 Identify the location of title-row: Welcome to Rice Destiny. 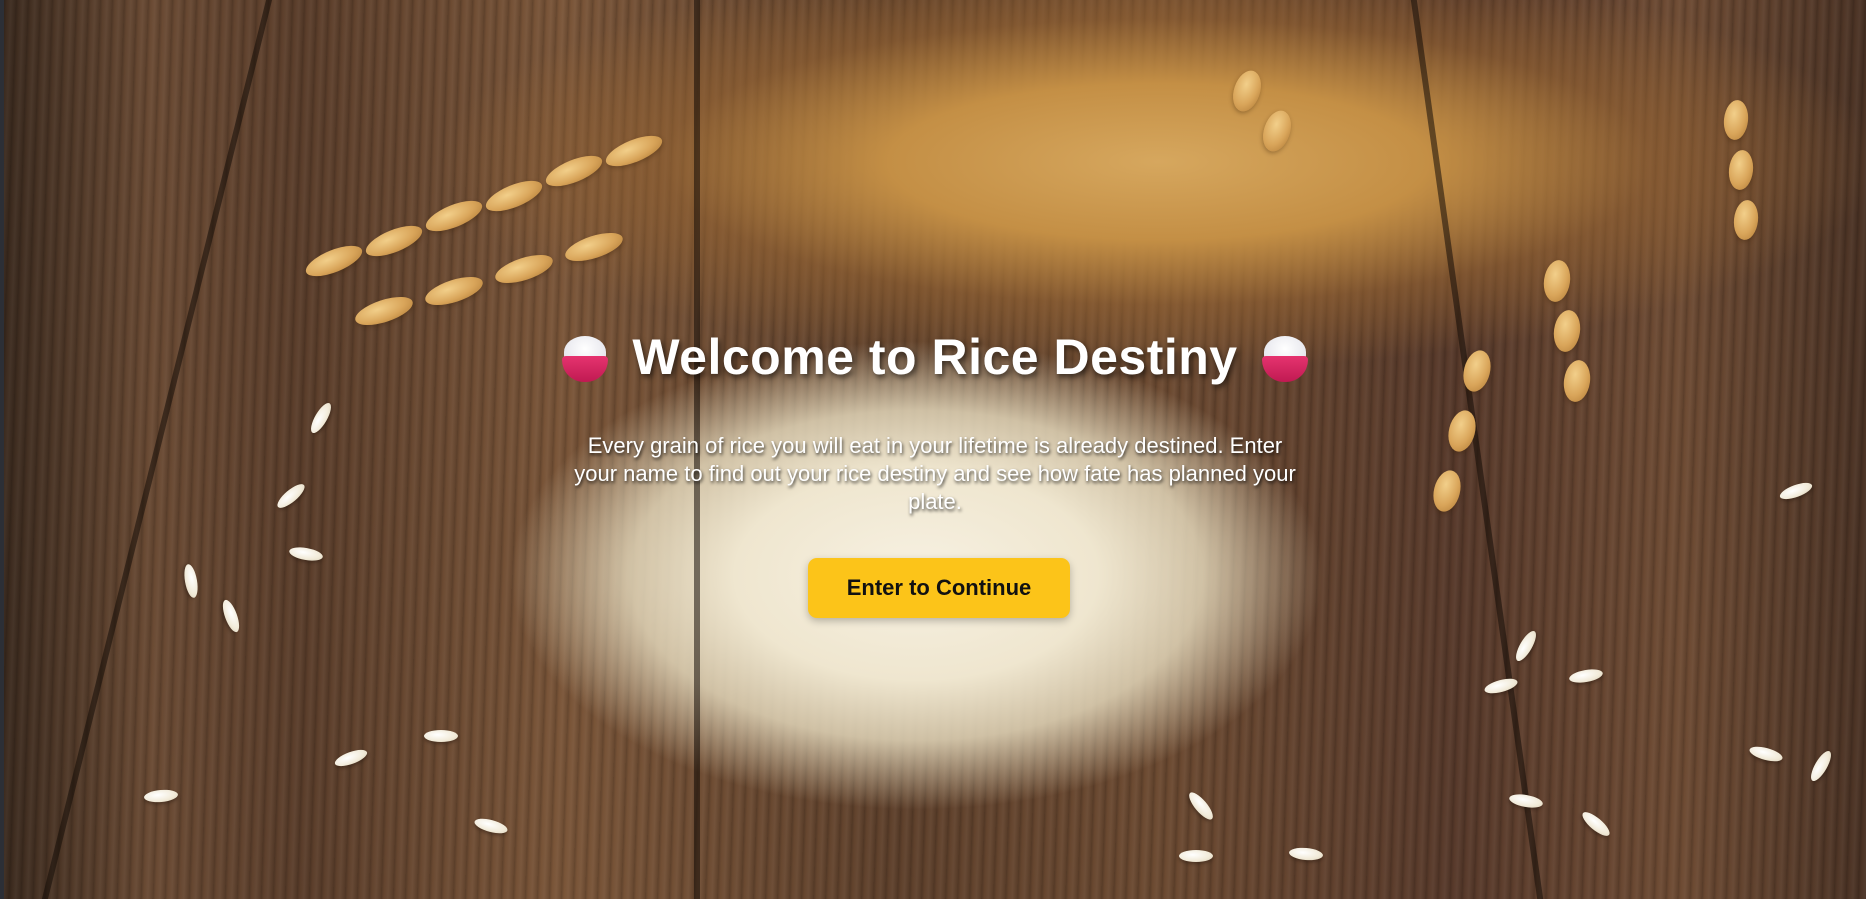
(935, 357).